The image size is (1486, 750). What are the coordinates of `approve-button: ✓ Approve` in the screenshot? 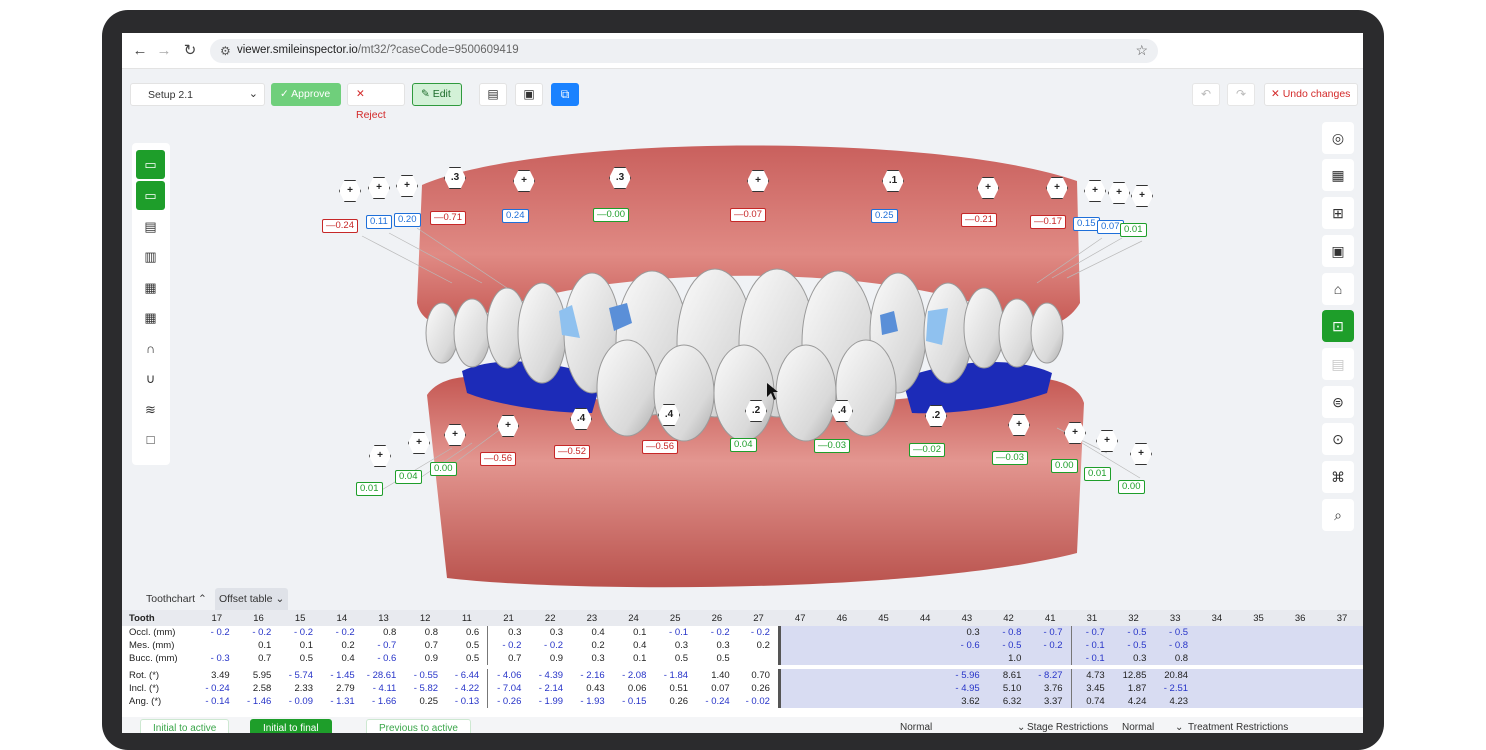 It's located at (306, 94).